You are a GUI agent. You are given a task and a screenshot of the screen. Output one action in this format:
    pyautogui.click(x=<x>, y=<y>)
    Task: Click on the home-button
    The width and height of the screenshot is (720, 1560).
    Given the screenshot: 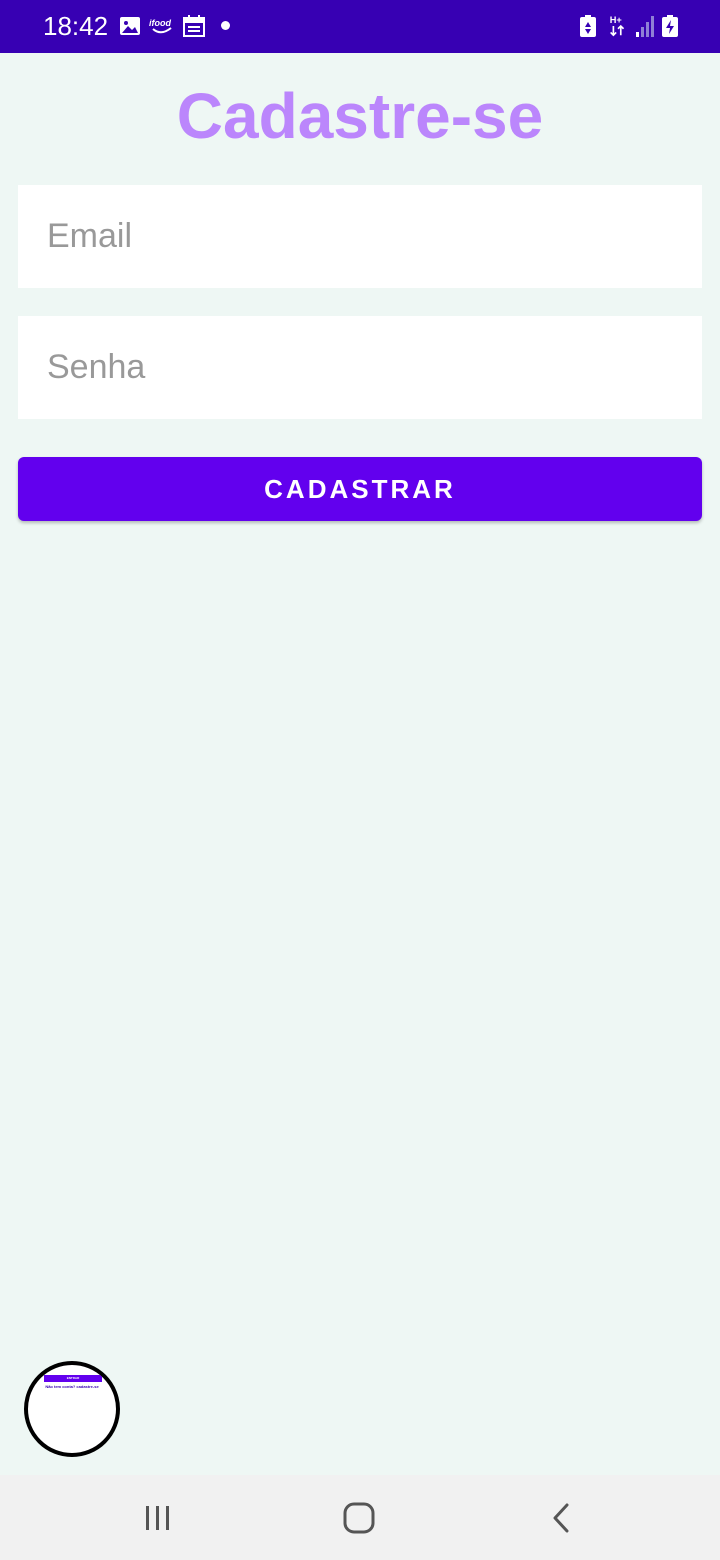 What is the action you would take?
    pyautogui.click(x=359, y=1518)
    